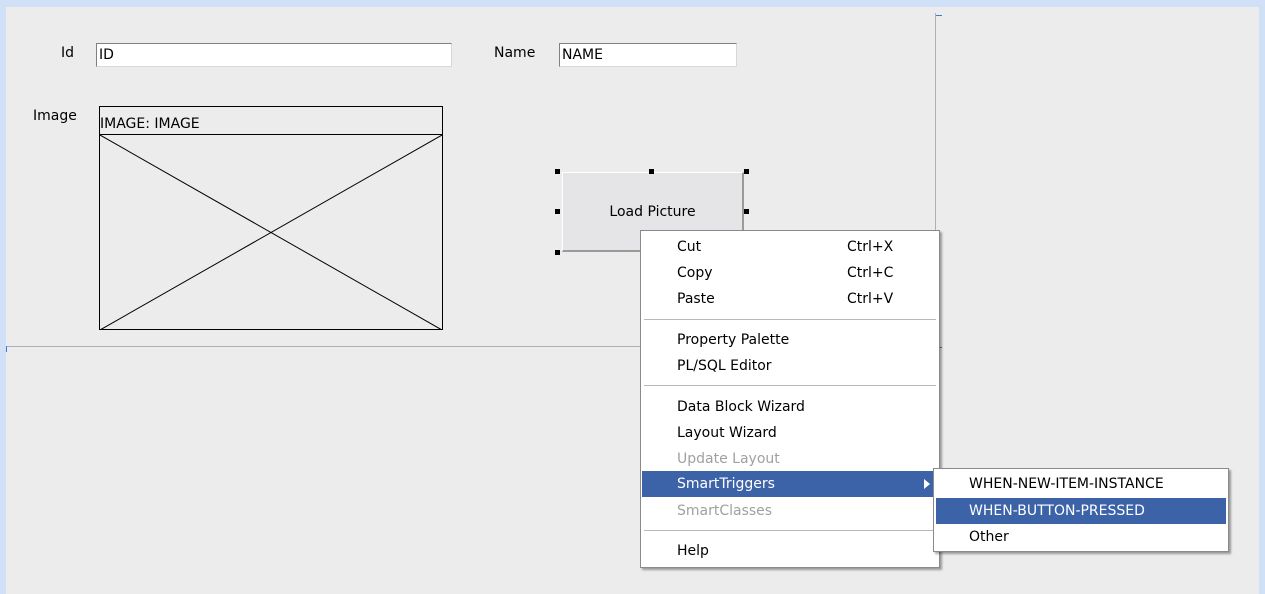  Describe the element at coordinates (515, 53) in the screenshot. I see `name-label: Name` at that location.